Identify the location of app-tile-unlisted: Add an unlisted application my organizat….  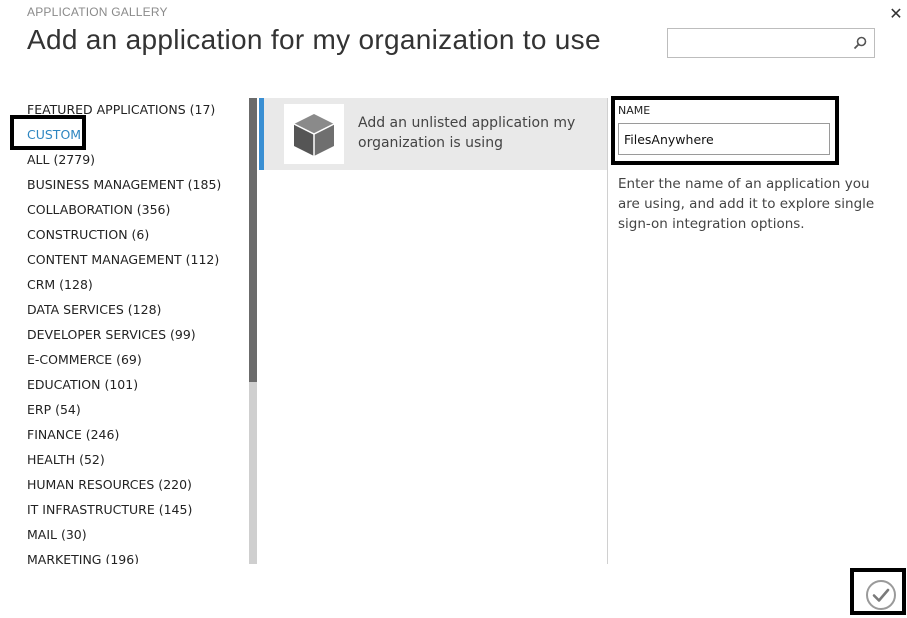
(433, 134).